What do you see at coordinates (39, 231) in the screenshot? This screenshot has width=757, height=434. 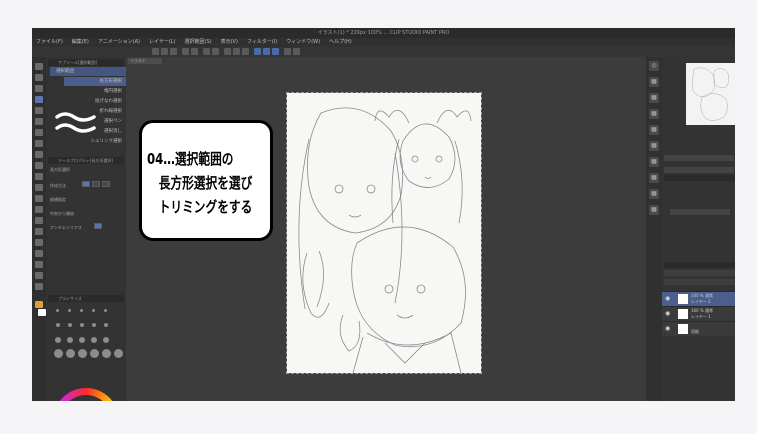 I see `figure-tool-icon` at bounding box center [39, 231].